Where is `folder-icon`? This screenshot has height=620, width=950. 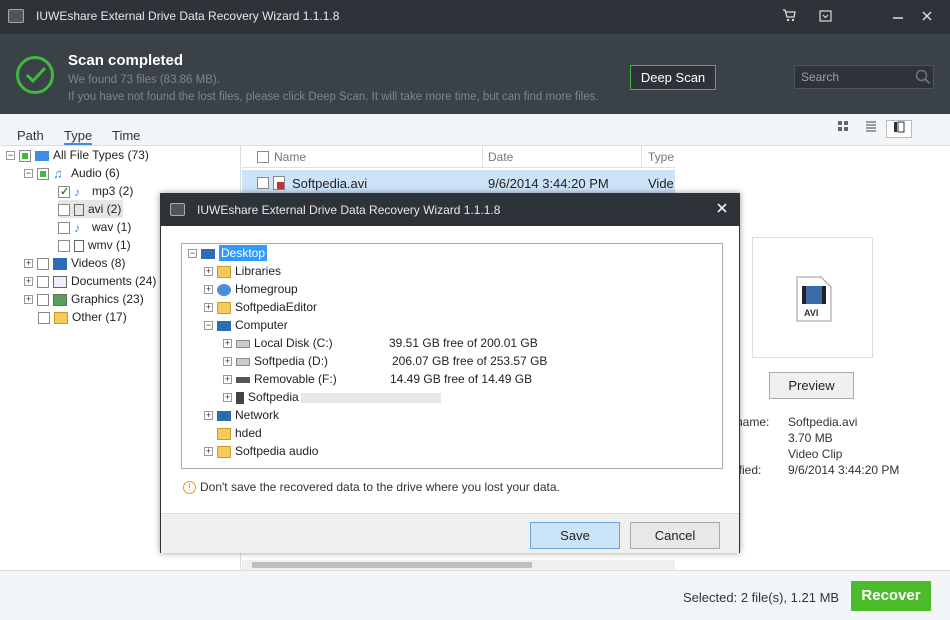 folder-icon is located at coordinates (224, 433).